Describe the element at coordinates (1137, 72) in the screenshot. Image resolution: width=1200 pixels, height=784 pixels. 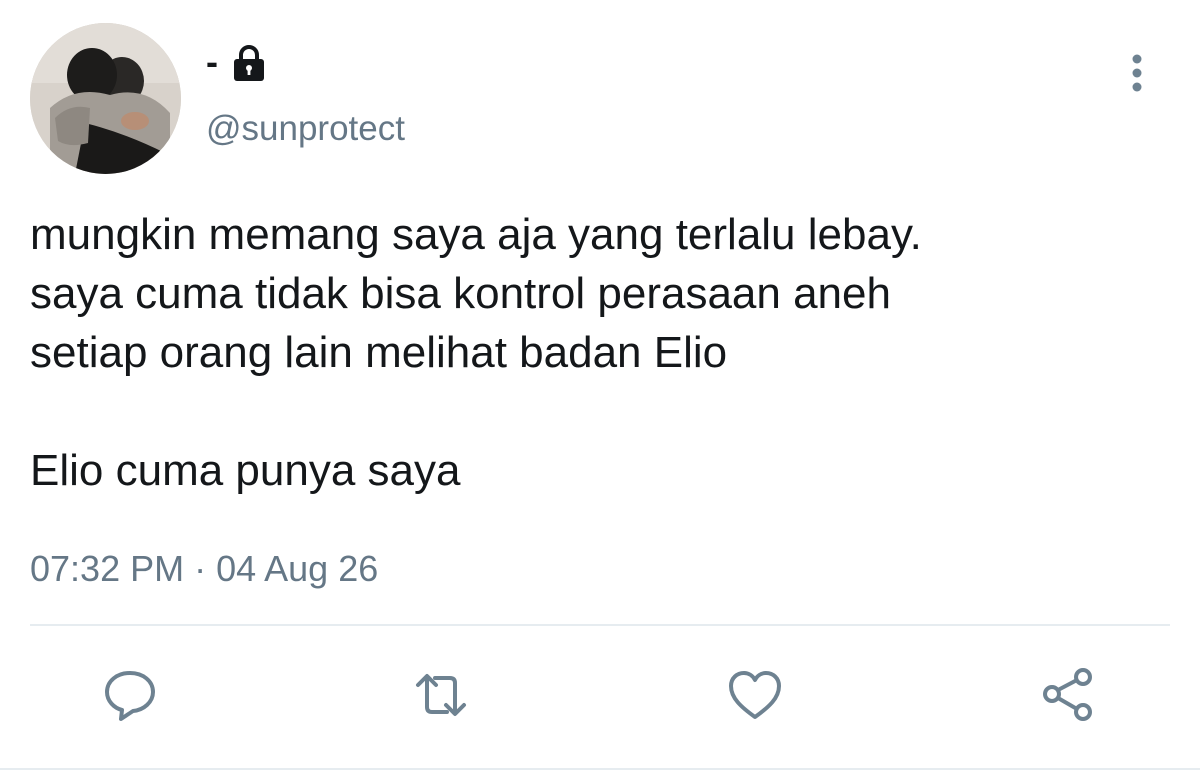
I see `more-vertical-icon` at that location.